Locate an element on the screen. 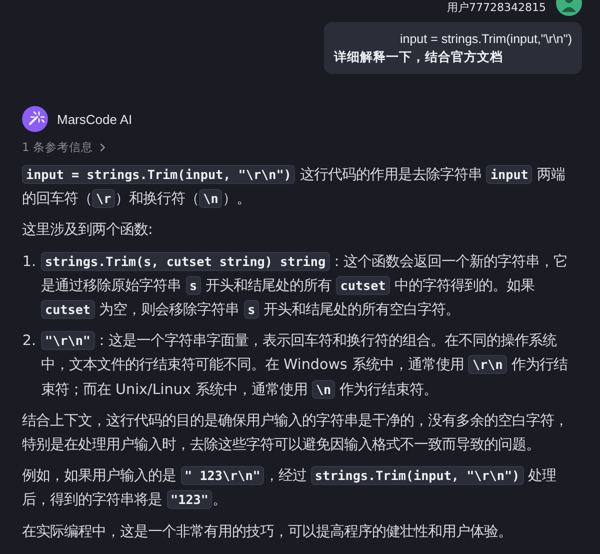 This screenshot has width=600, height=554. references-link: 1 条参考信息 is located at coordinates (64, 147).